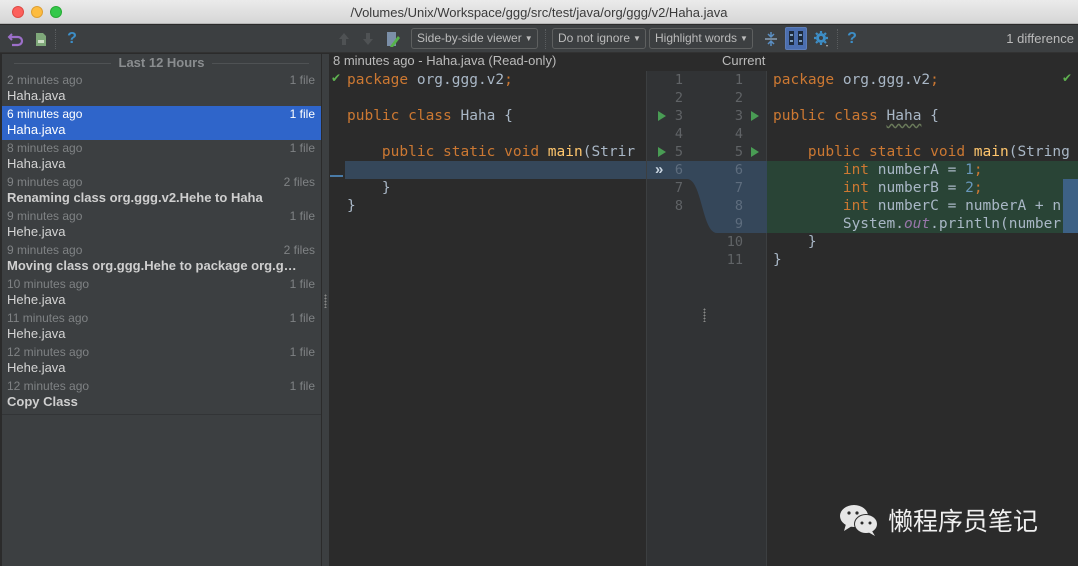  What do you see at coordinates (963, 521) in the screenshot?
I see `watermark-text: 懒程序员笔记` at bounding box center [963, 521].